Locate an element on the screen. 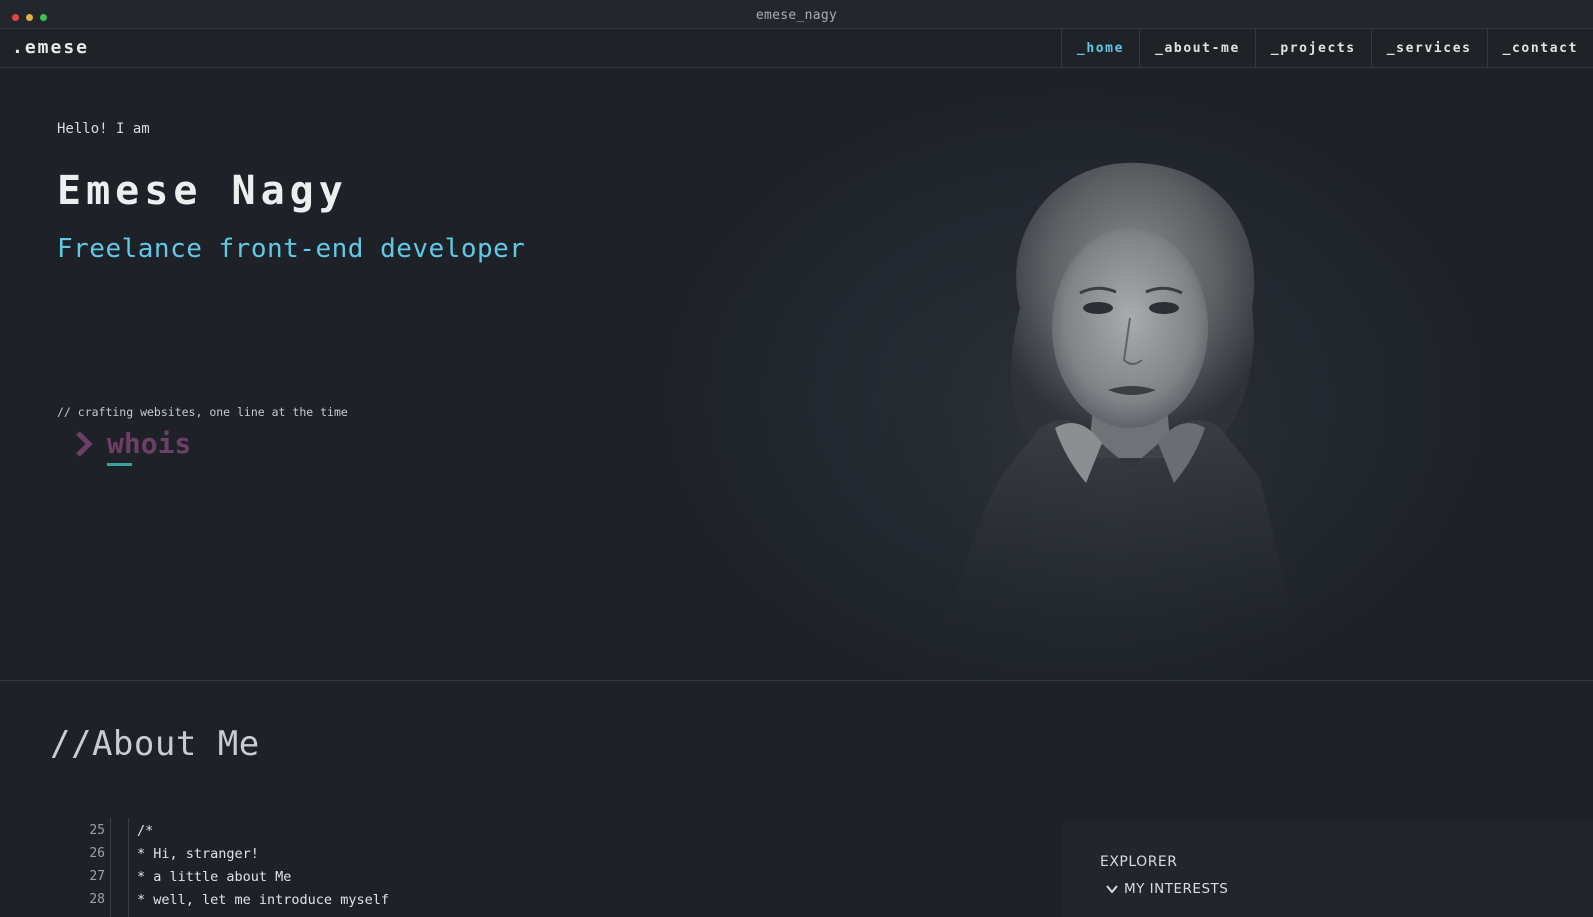 This screenshot has width=1593, height=917. explorer-folder-my-interests: MY INTERESTS is located at coordinates (1167, 889).